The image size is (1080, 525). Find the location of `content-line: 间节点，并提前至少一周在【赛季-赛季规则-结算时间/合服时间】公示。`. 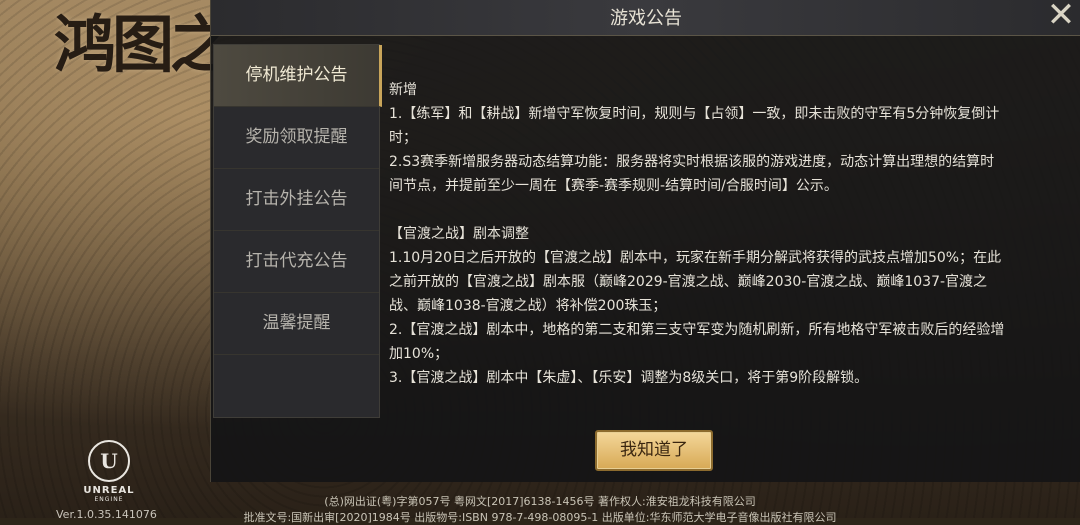

content-line: 间节点，并提前至少一周在【赛季-赛季规则-结算时间/合服时间】公示。 is located at coordinates (613, 186).